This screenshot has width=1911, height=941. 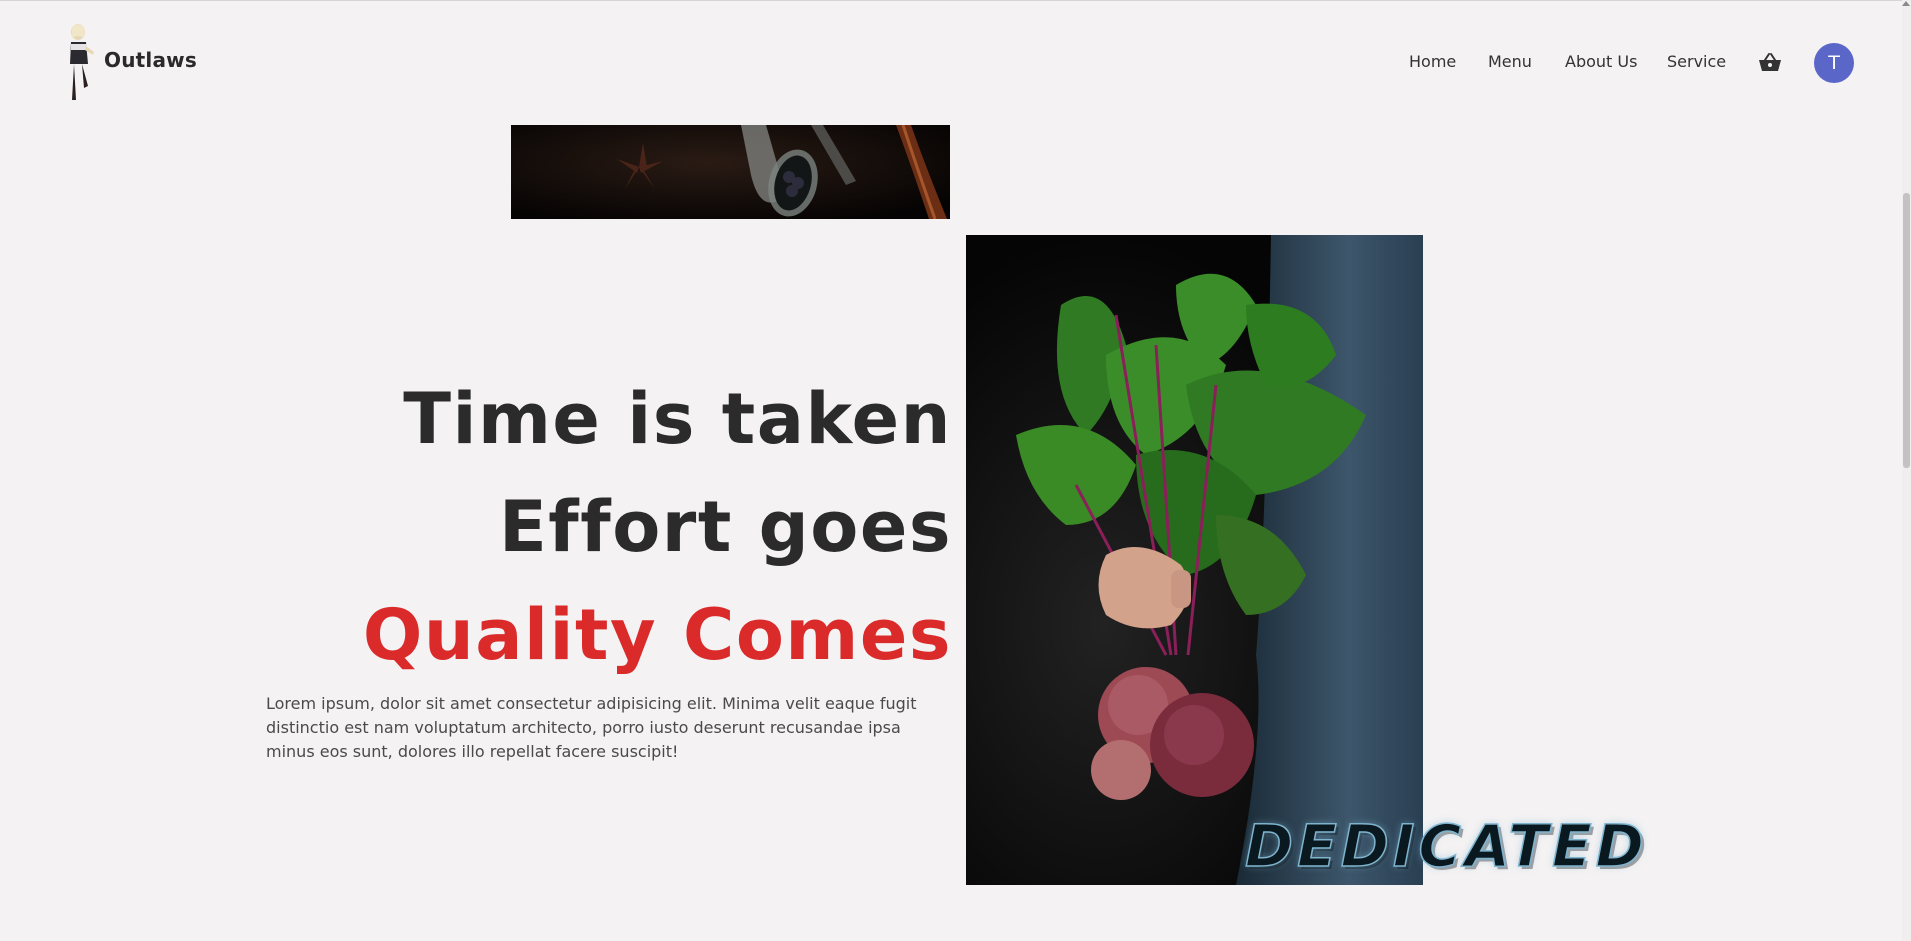 I want to click on nav-service: Service, so click(x=1696, y=61).